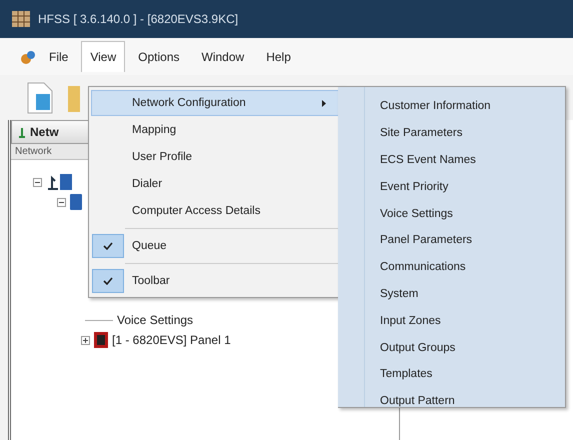 Image resolution: width=573 pixels, height=440 pixels. What do you see at coordinates (451, 347) in the screenshot?
I see `menu-item: Output Groups` at bounding box center [451, 347].